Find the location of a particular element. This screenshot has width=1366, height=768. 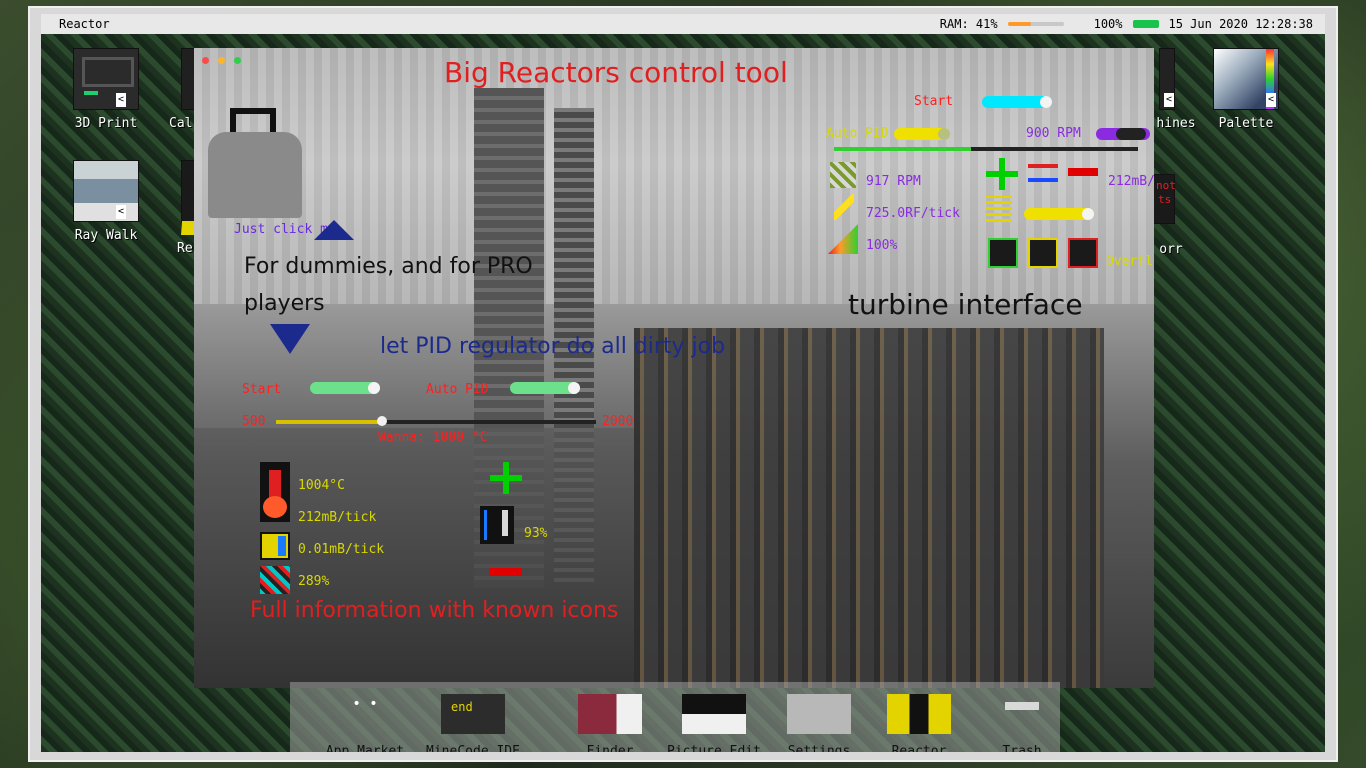

dock-item-reactor: Reactor is located at coordinates (919, 723).